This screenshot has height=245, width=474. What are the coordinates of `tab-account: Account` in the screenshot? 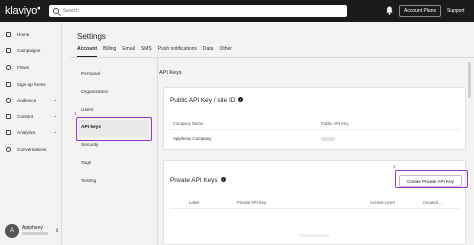 It's located at (87, 51).